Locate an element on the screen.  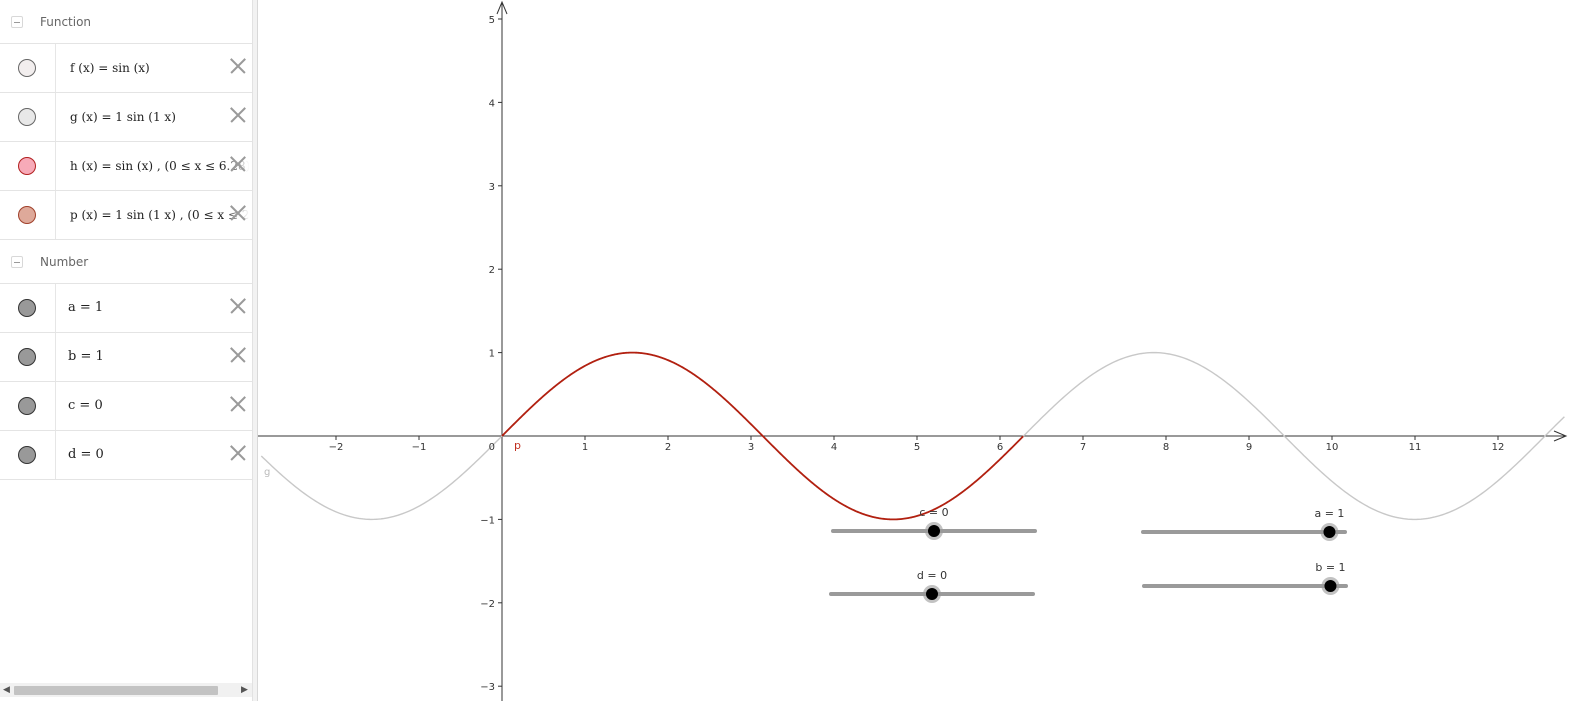
slider-a: a = 1 is located at coordinates (1244, 524).